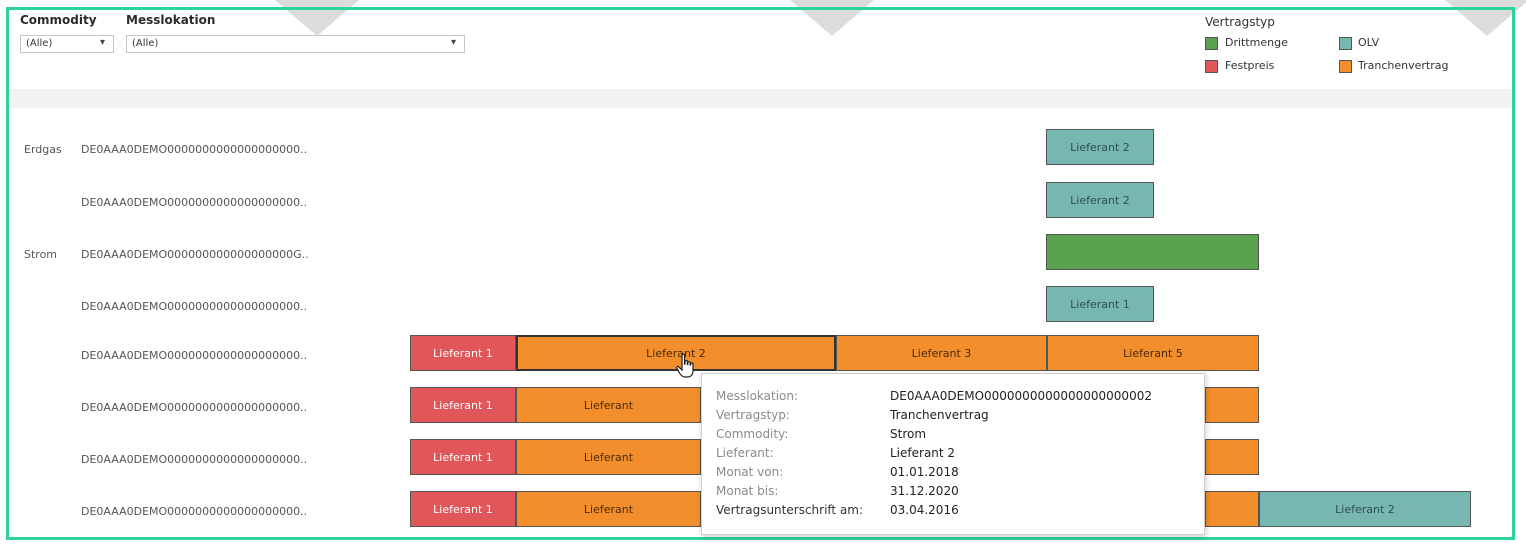 This screenshot has width=1526, height=549. What do you see at coordinates (924, 472) in the screenshot?
I see `tooltip-field-value: 01.01.2018` at bounding box center [924, 472].